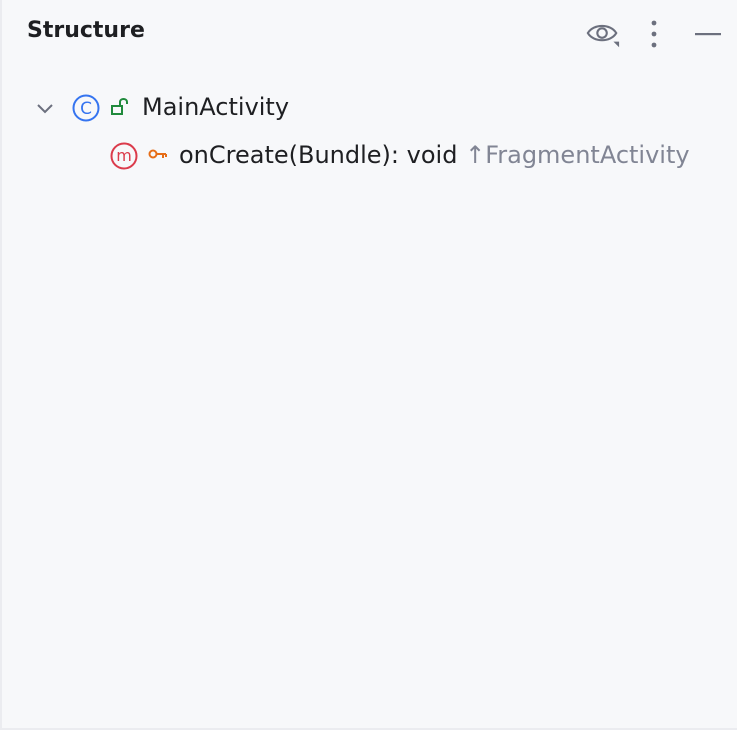 Image resolution: width=737 pixels, height=730 pixels. I want to click on class-name-label: MainActivity, so click(216, 107).